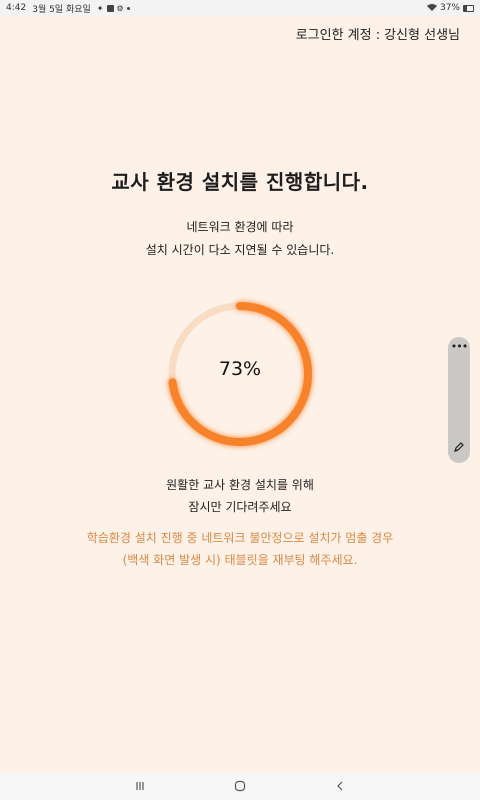 This screenshot has width=480, height=800. I want to click on status-notification-icons: ✦ ⚙, so click(113, 8).